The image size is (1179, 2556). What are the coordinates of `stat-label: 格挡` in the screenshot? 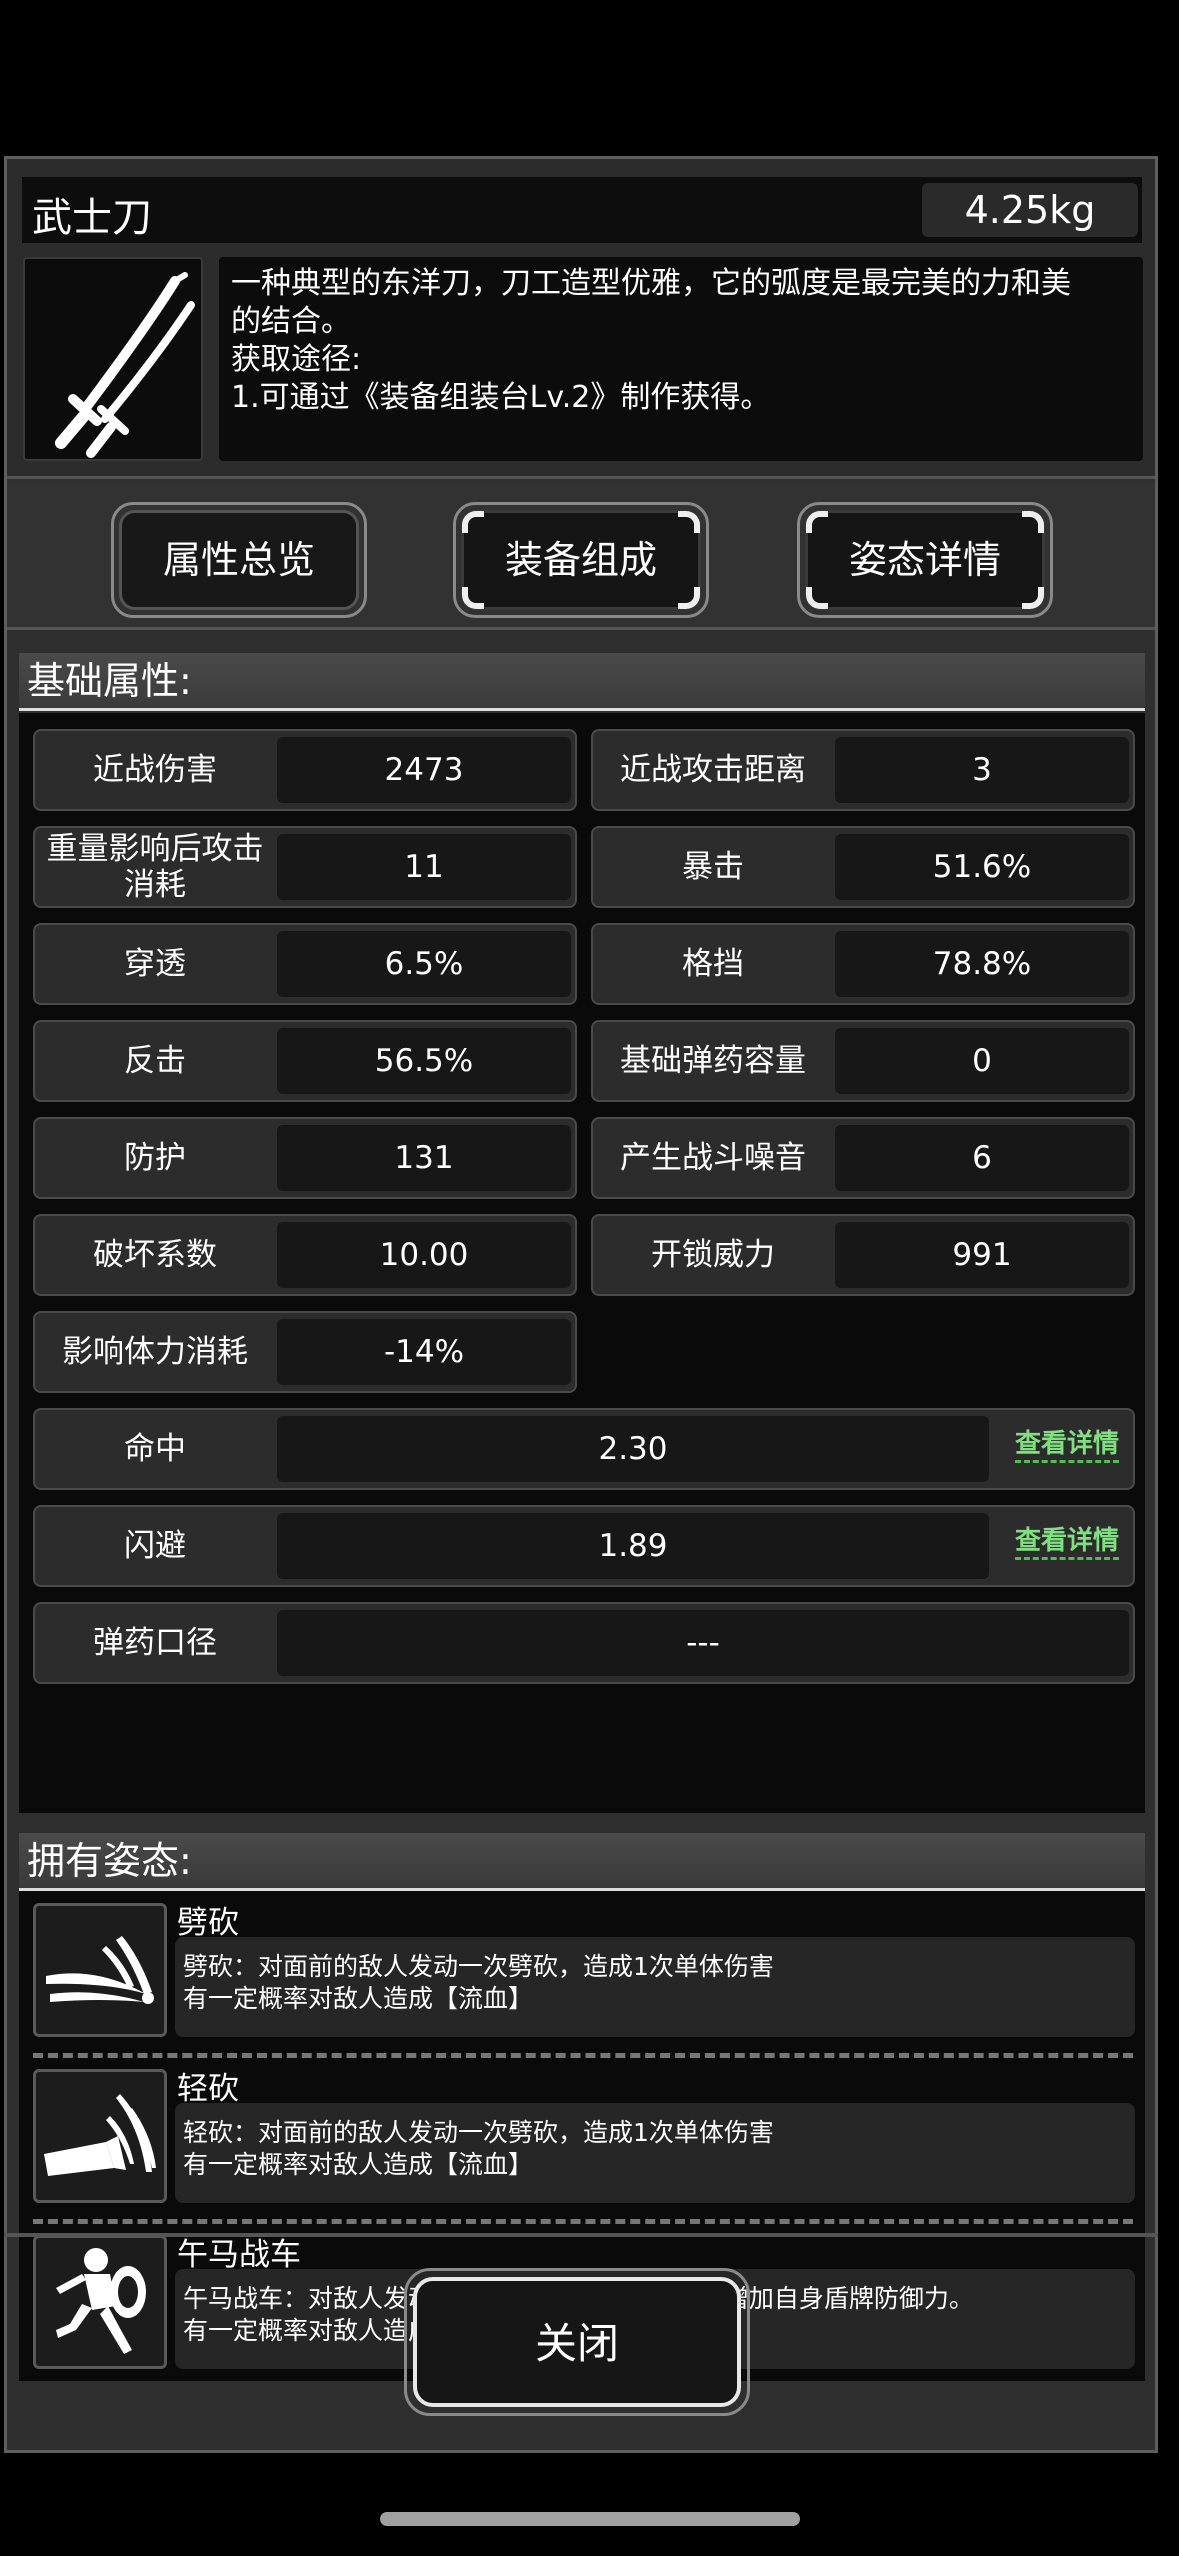 It's located at (713, 964).